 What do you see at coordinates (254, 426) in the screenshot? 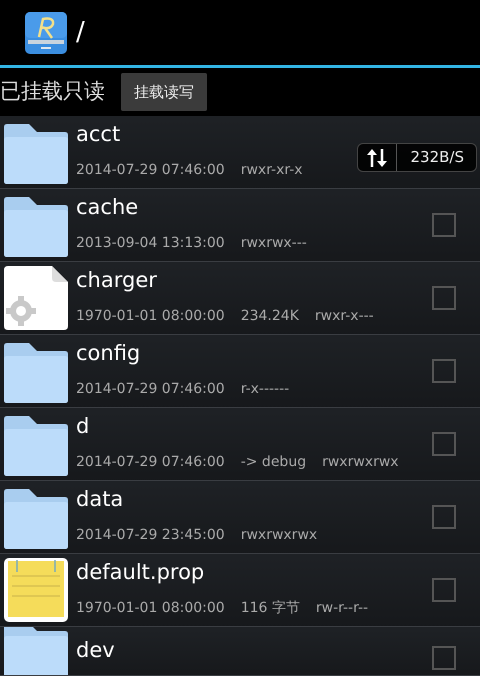
I see `file-name: d` at bounding box center [254, 426].